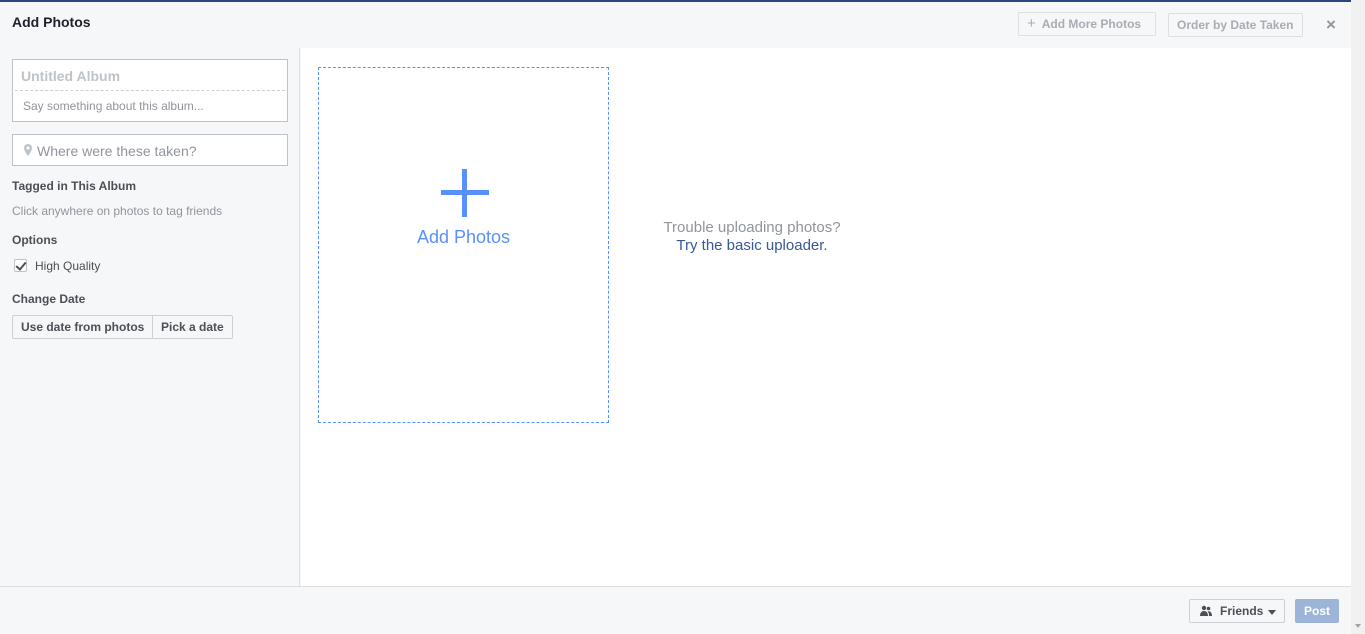 The width and height of the screenshot is (1365, 634). What do you see at coordinates (192, 327) in the screenshot?
I see `pick-a-date-button: Pick a date` at bounding box center [192, 327].